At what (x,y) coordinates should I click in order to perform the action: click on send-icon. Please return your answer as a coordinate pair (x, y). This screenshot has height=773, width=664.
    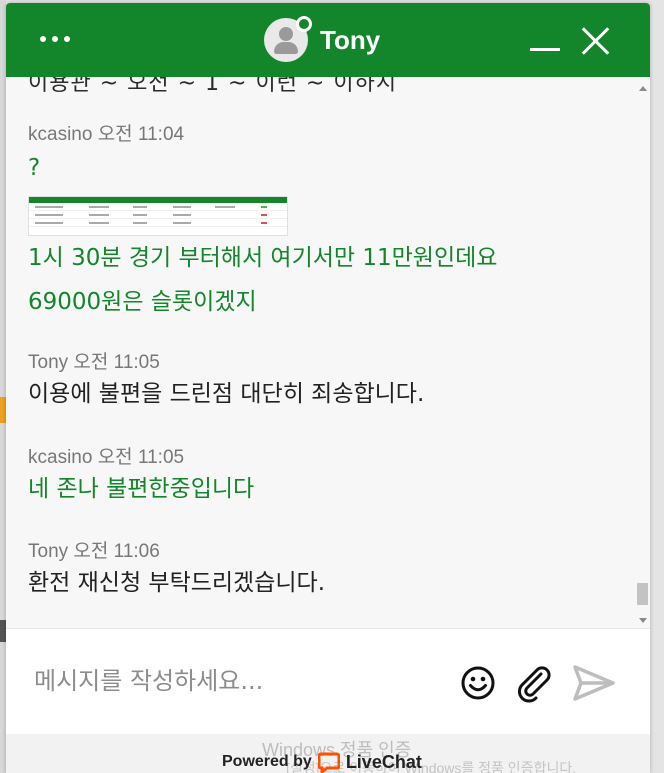
    Looking at the image, I should click on (594, 683).